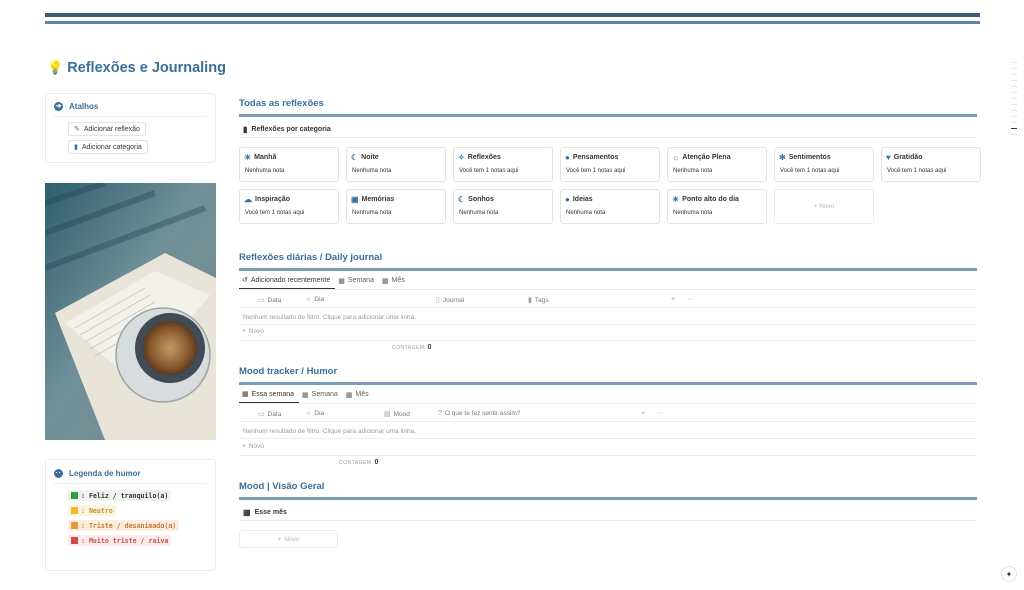  I want to click on cloud-icon: ☁, so click(248, 199).